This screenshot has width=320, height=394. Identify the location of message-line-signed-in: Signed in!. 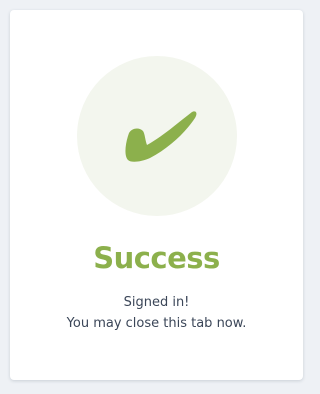
(156, 302).